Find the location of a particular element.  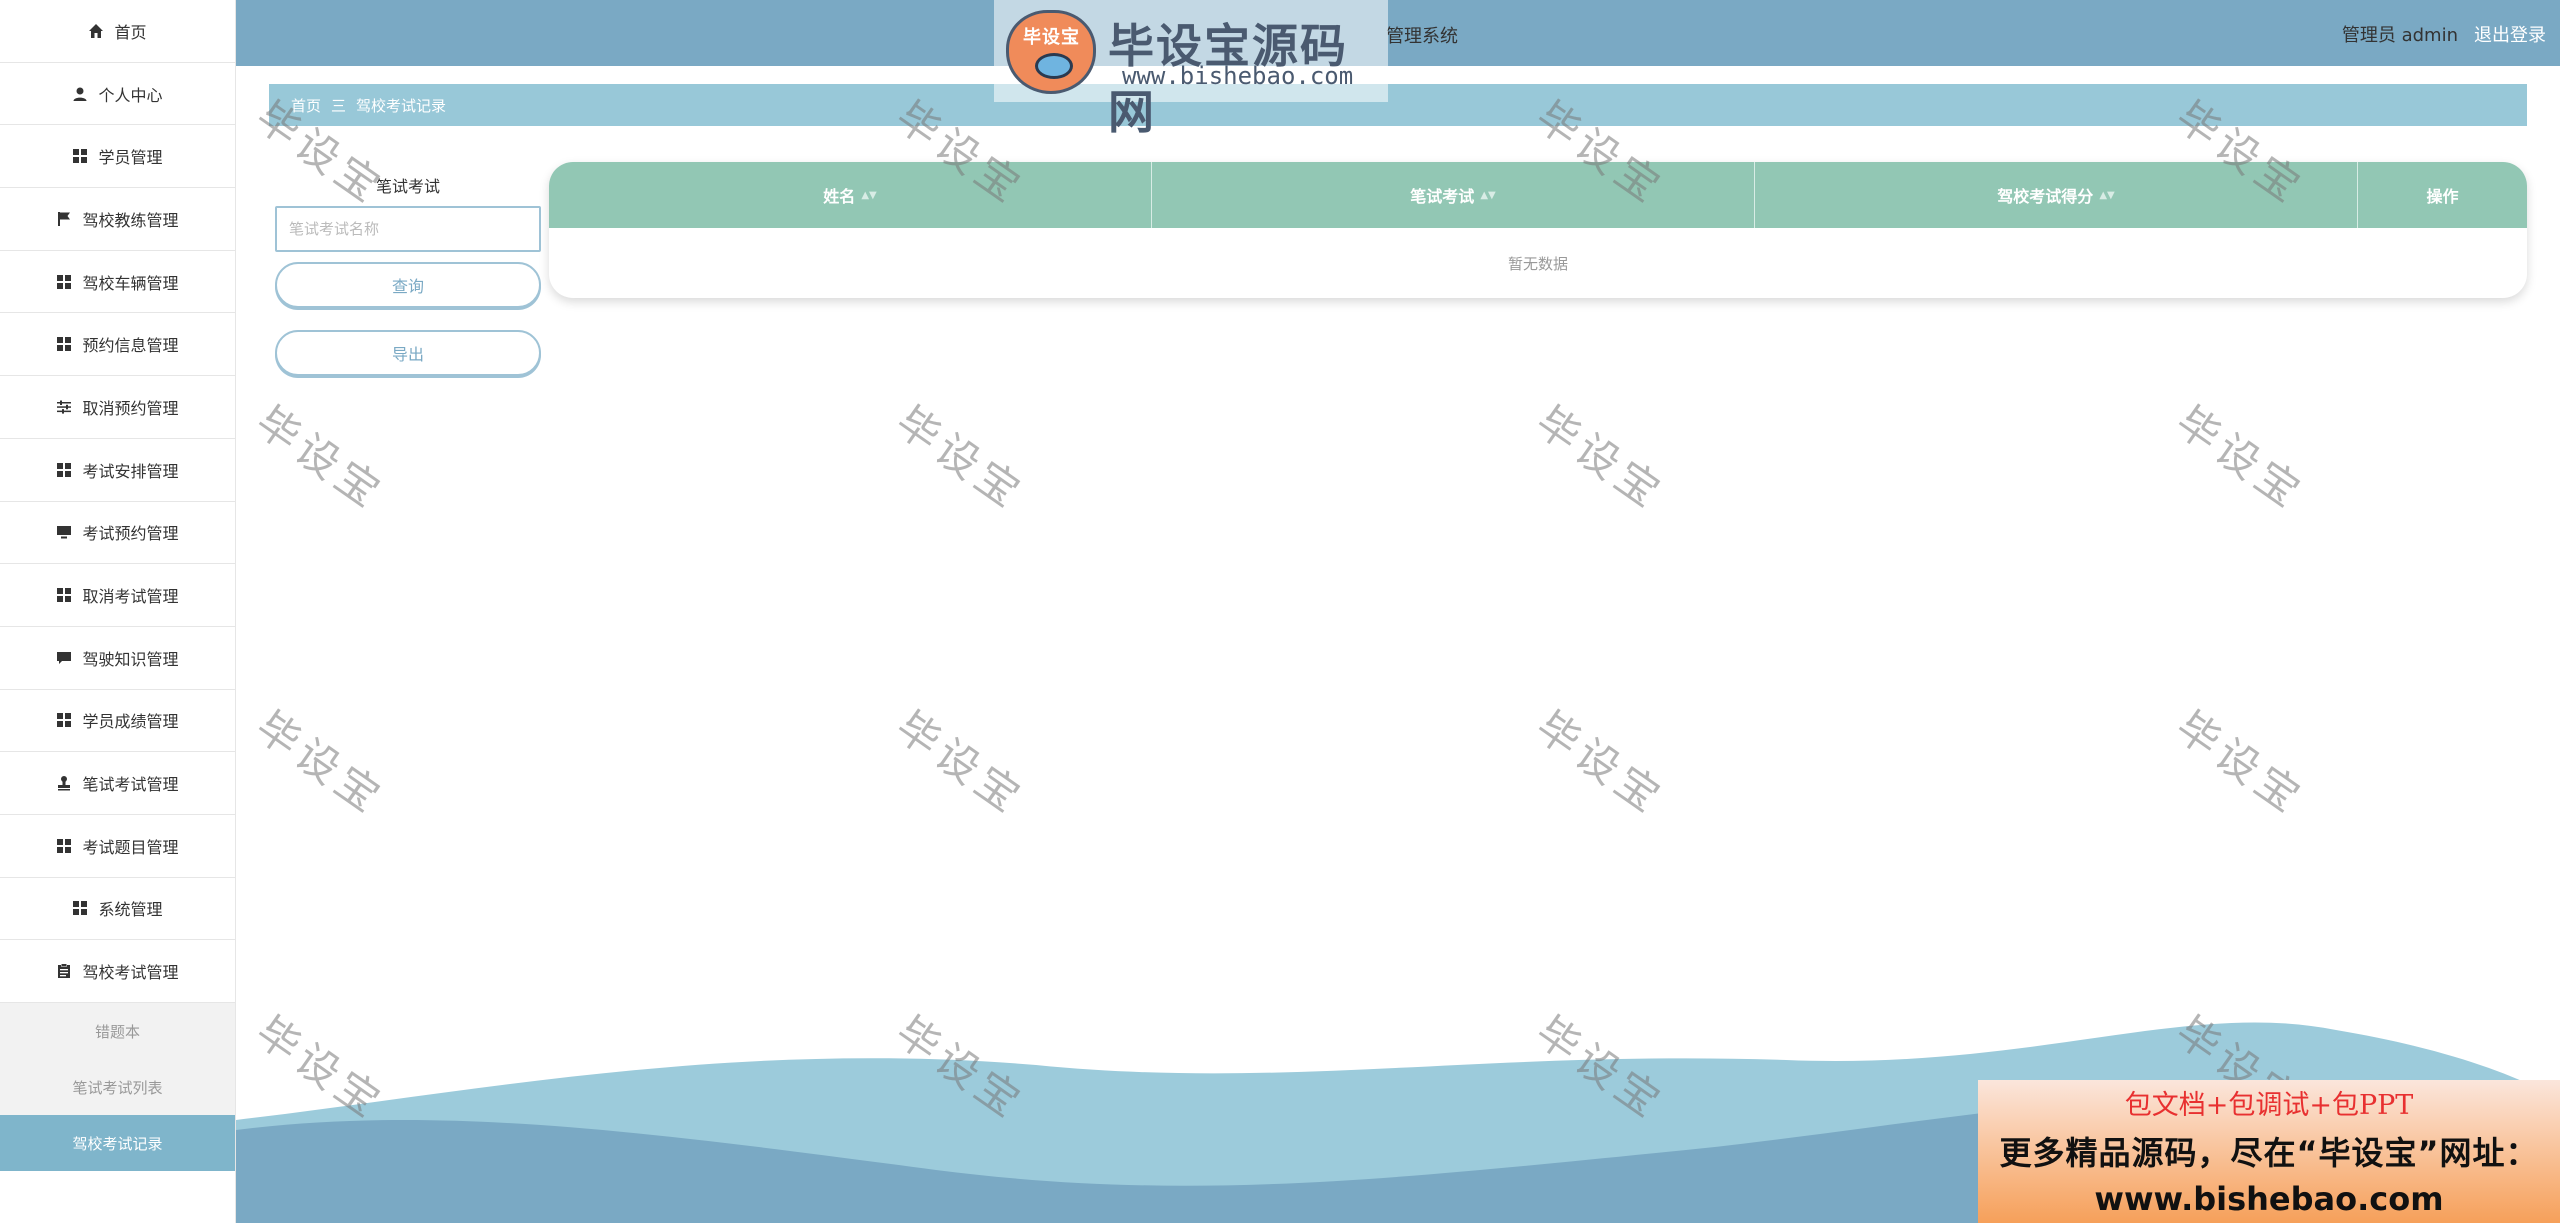

watermark-logo: 毕设宝 毕设宝源码网 www.bishebao.com is located at coordinates (1191, 69).